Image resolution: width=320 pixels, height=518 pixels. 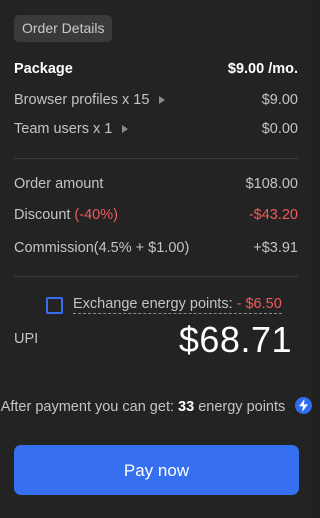 I want to click on order-amount-value: $108.00, so click(x=271, y=184).